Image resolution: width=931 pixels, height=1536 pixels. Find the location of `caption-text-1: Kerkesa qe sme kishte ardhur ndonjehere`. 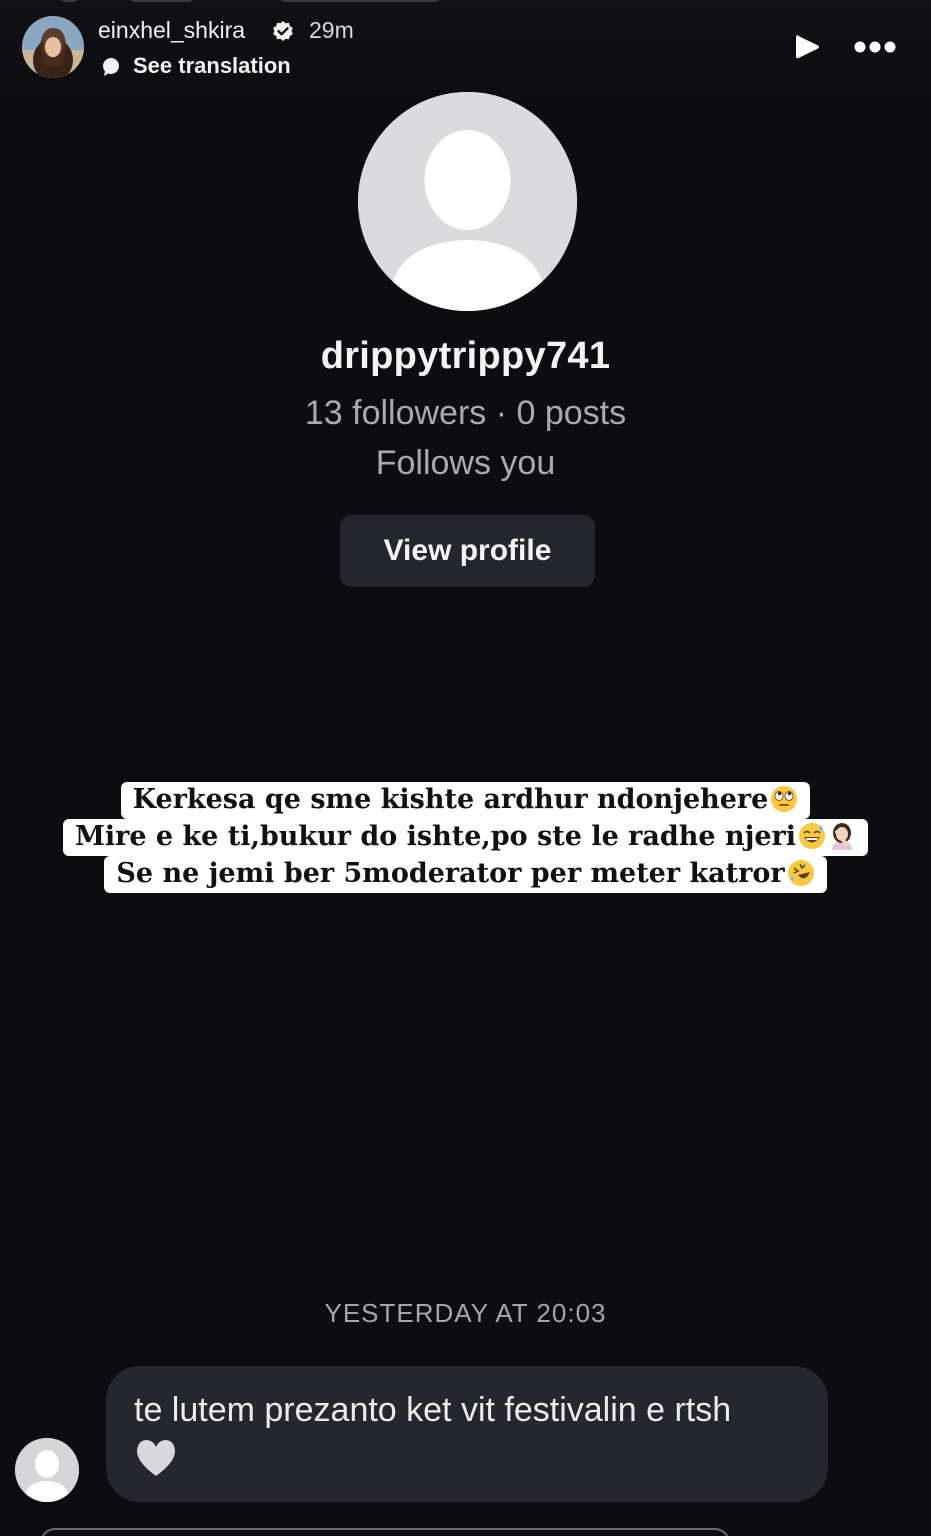

caption-text-1: Kerkesa qe sme kishte ardhur ndonjehere is located at coordinates (450, 799).